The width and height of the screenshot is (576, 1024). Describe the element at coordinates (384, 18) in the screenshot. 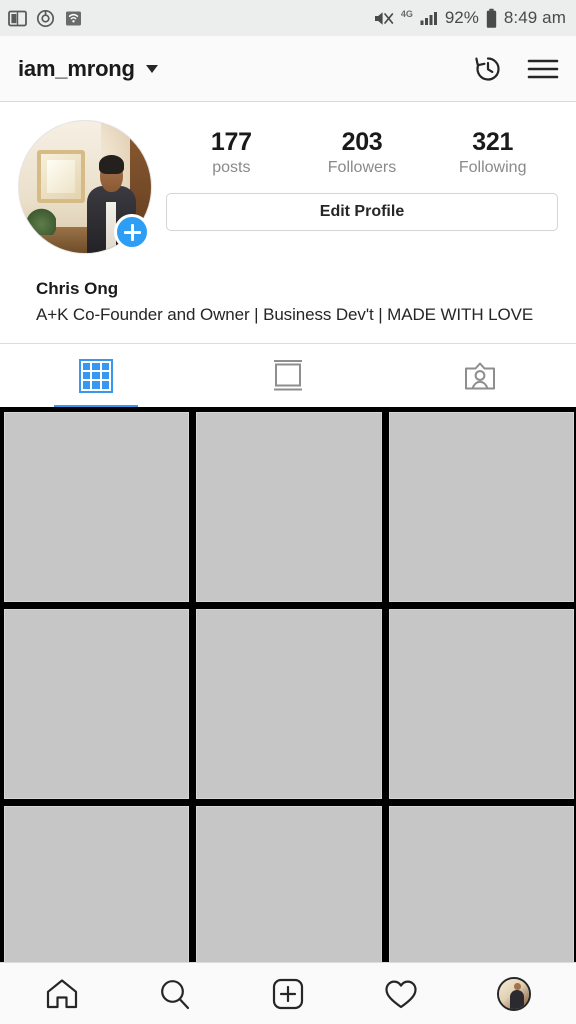

I see `mute-icon` at that location.